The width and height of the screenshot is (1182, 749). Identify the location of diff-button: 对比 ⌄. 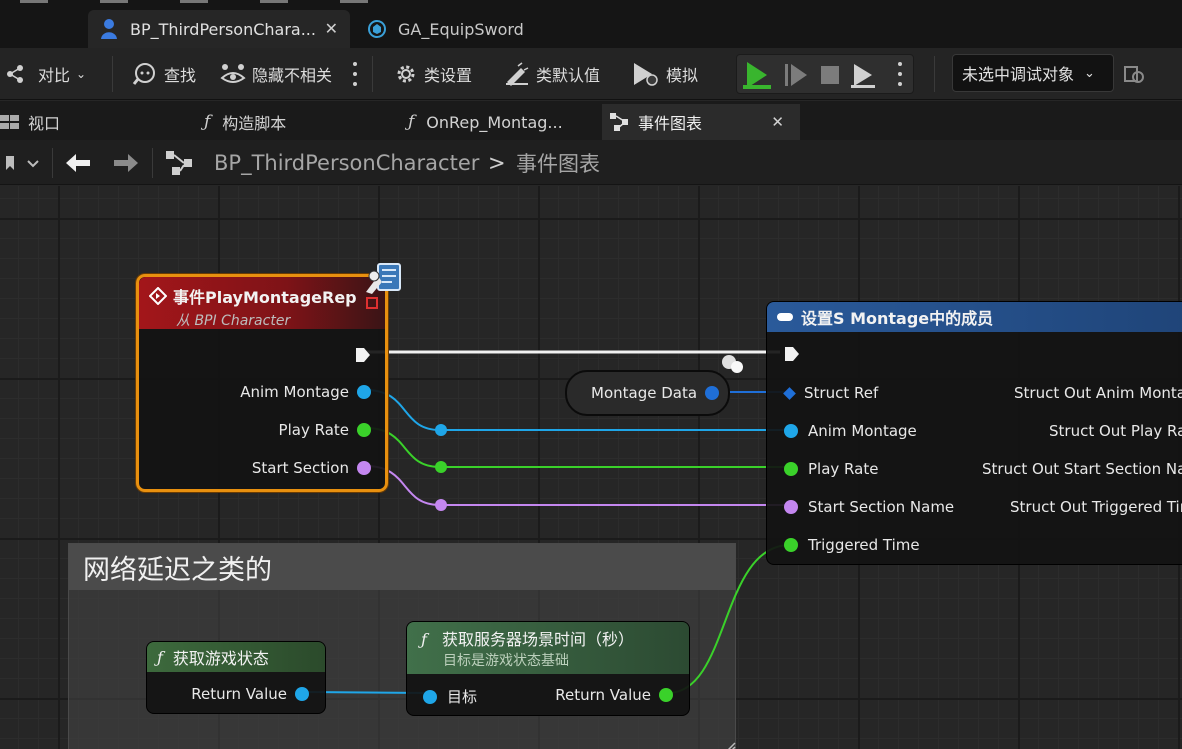
(46, 74).